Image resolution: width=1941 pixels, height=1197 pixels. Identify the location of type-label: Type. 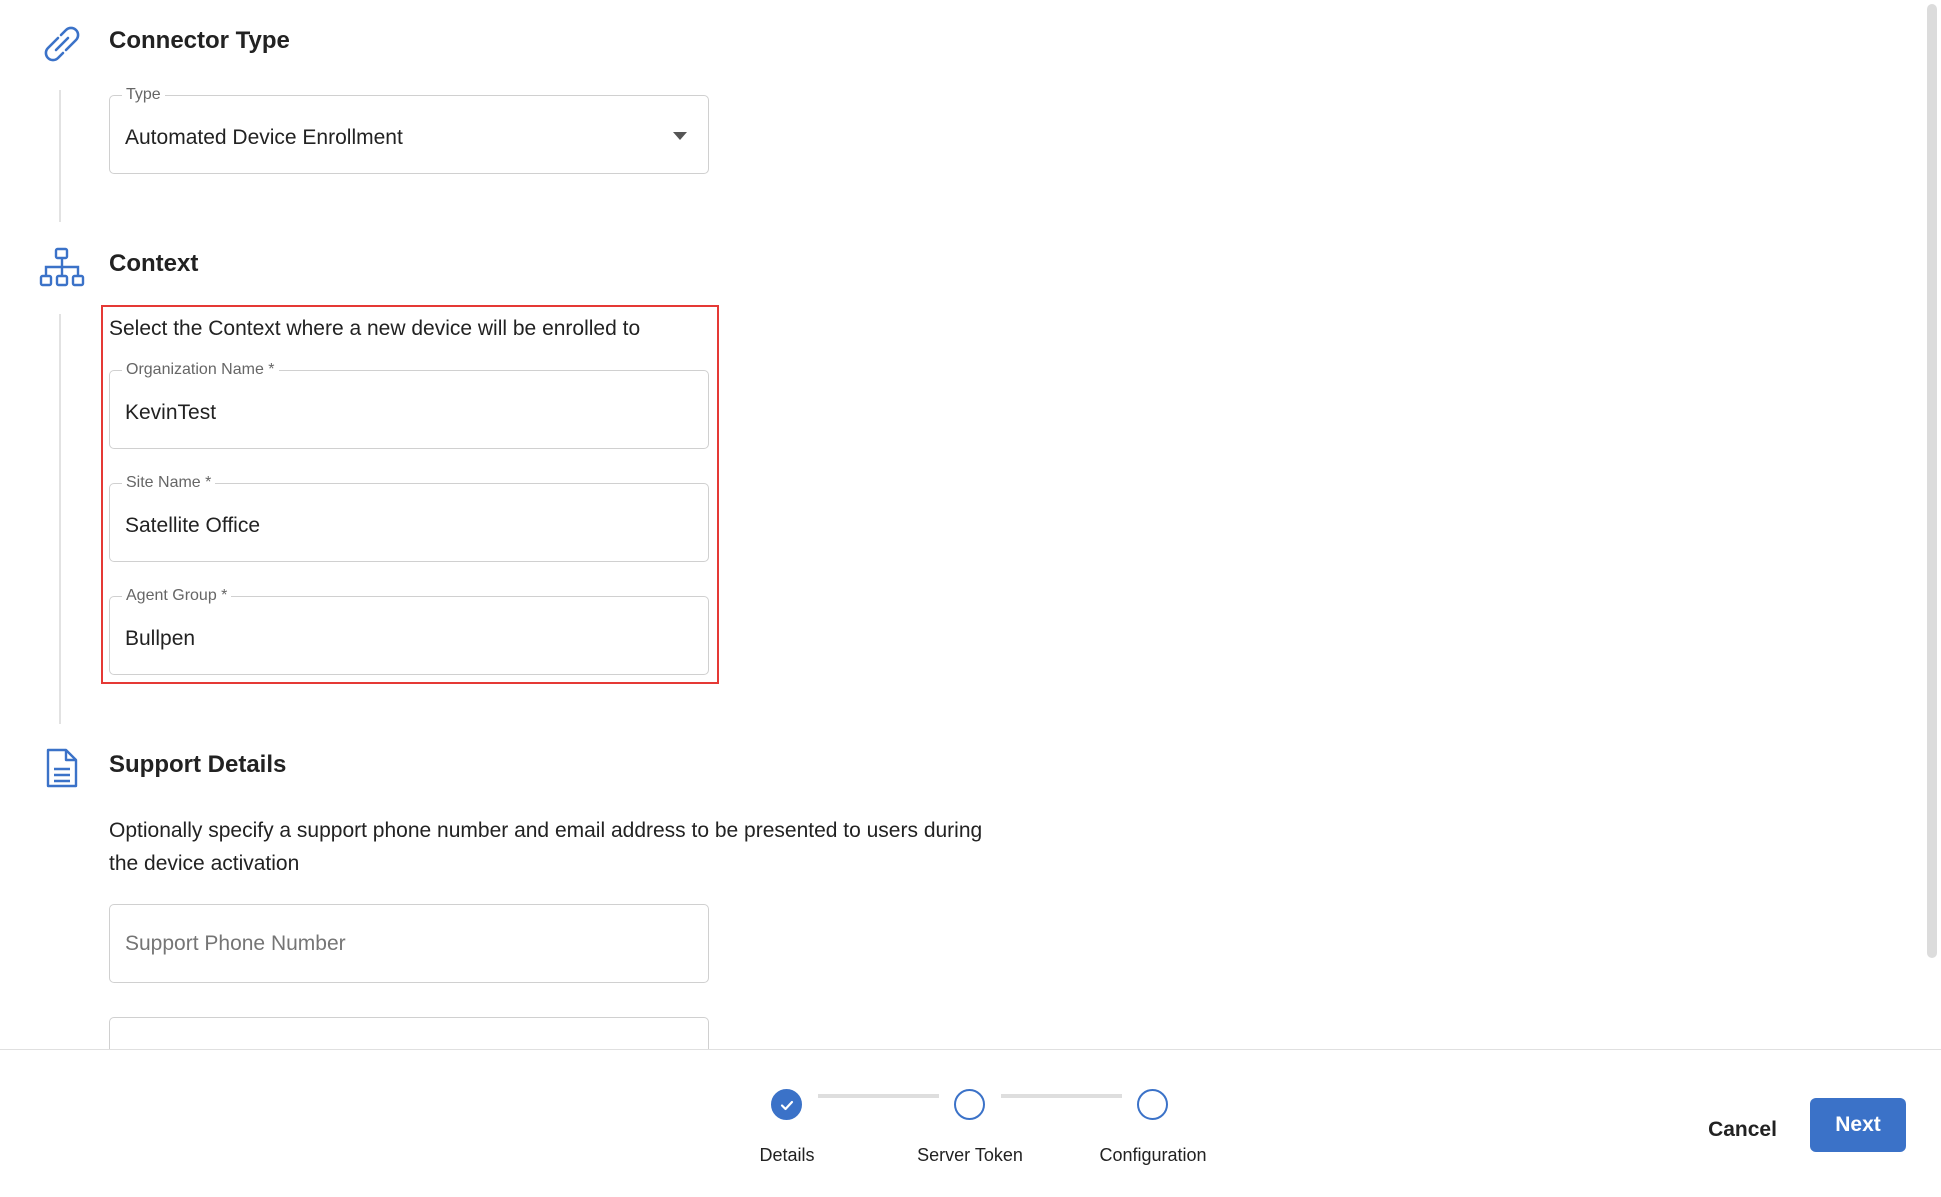
(143, 95).